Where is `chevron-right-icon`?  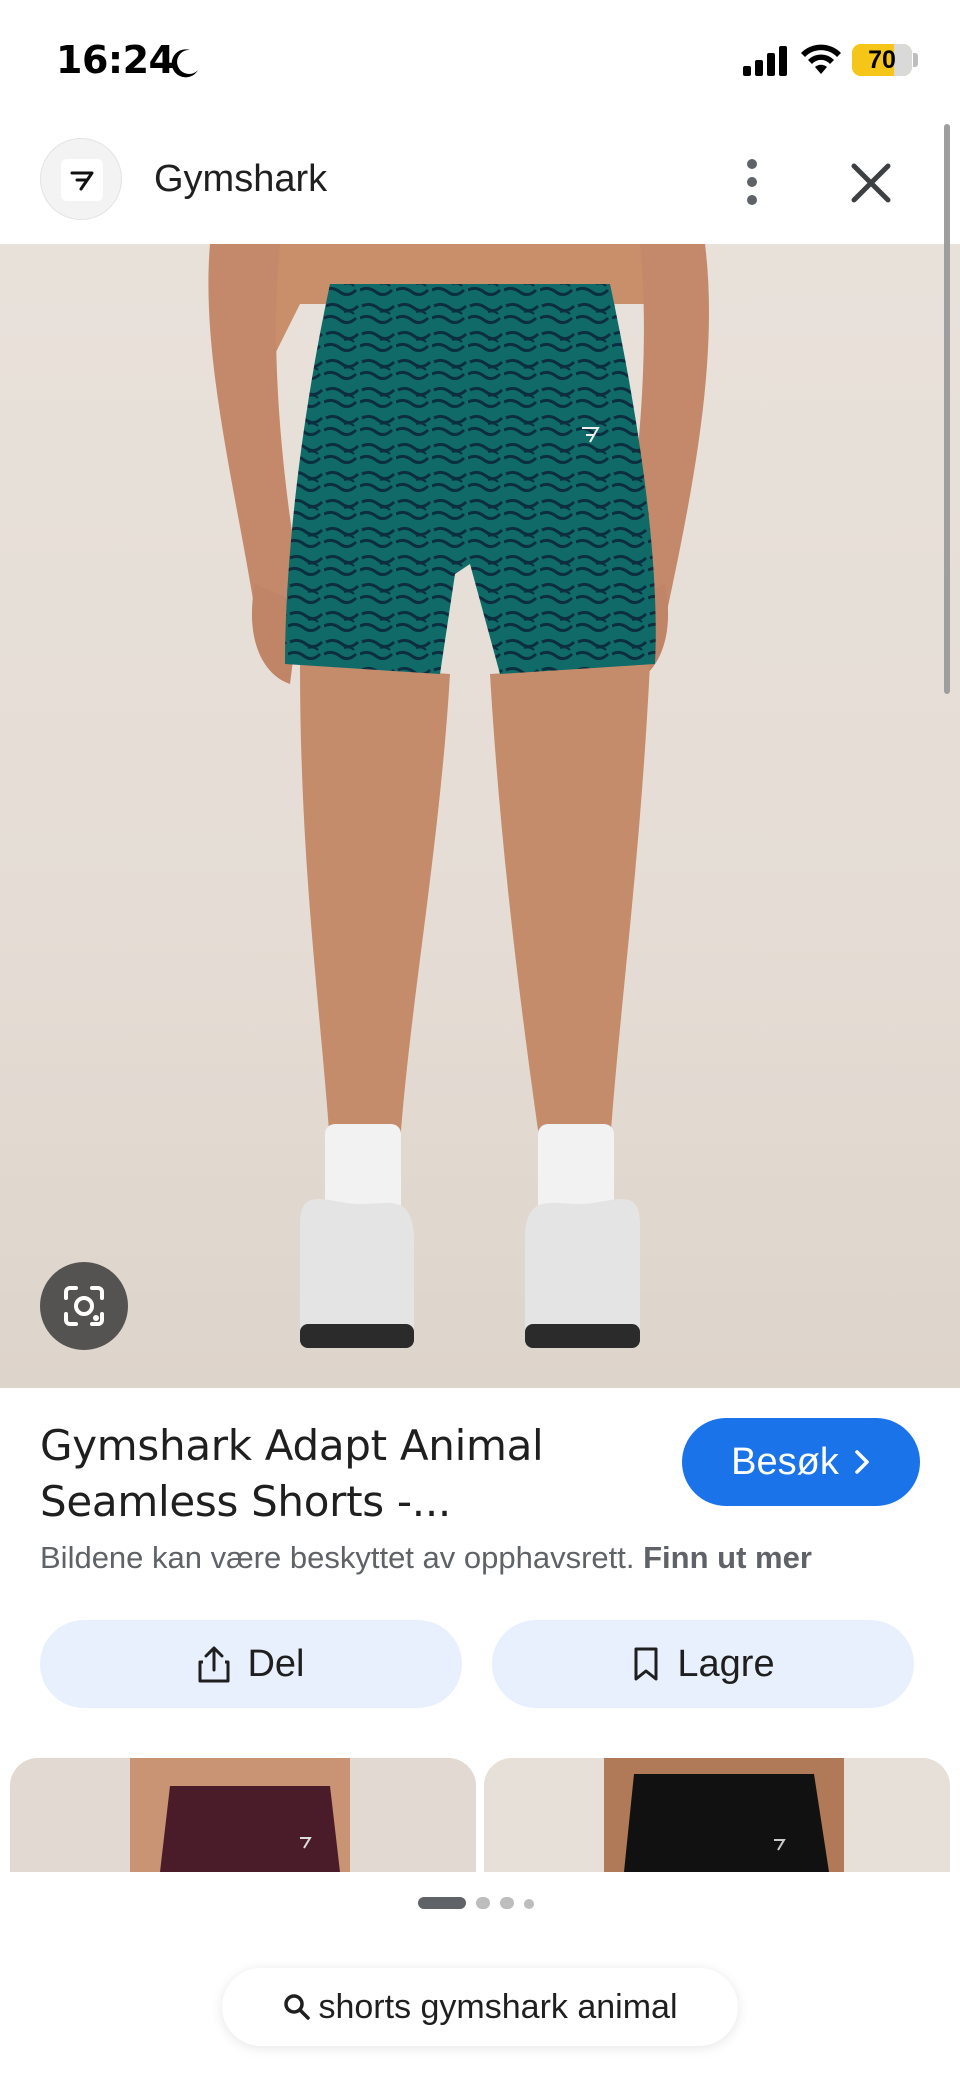
chevron-right-icon is located at coordinates (862, 1462).